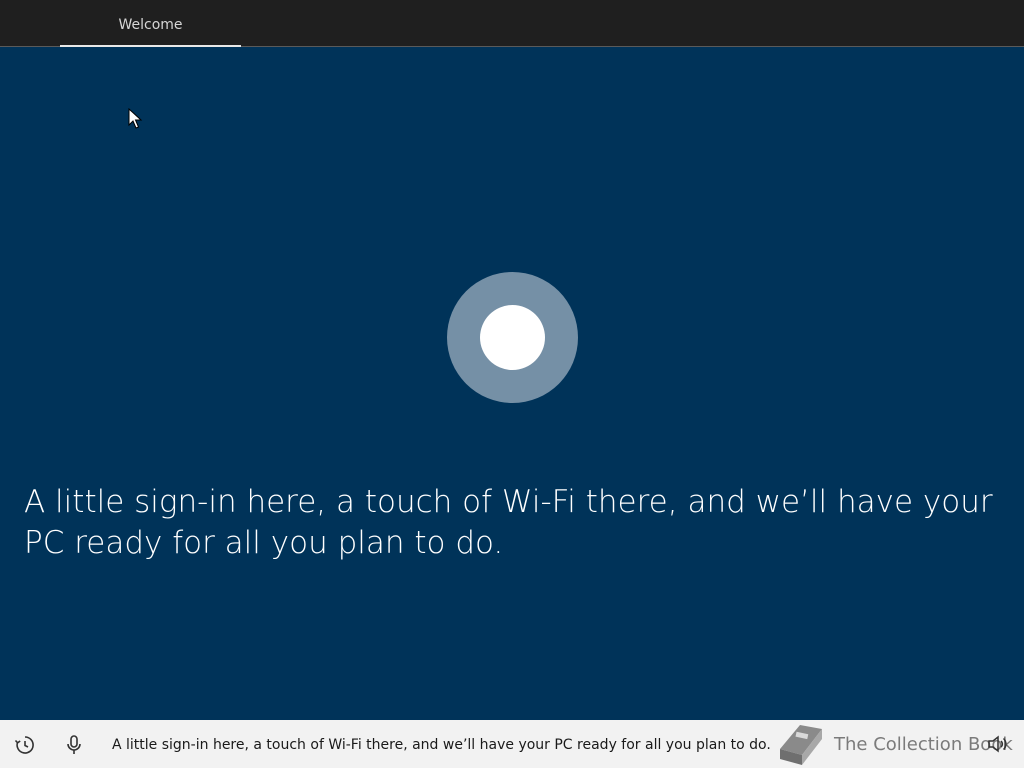 The width and height of the screenshot is (1024, 768). Describe the element at coordinates (997, 744) in the screenshot. I see `volume-icon` at that location.